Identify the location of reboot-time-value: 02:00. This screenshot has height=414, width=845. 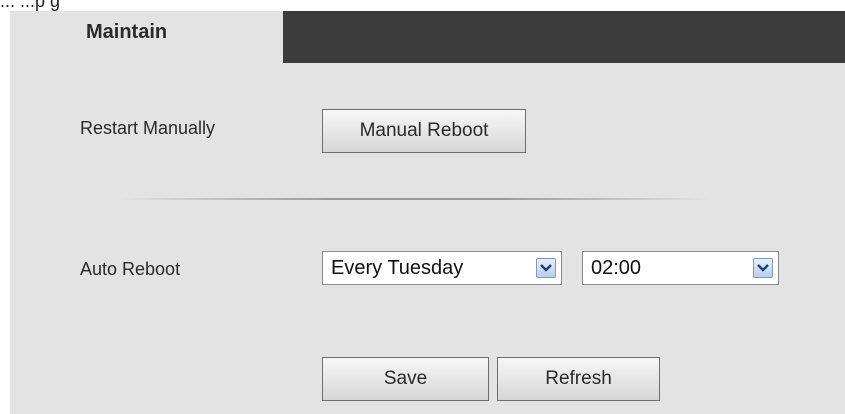
(616, 268).